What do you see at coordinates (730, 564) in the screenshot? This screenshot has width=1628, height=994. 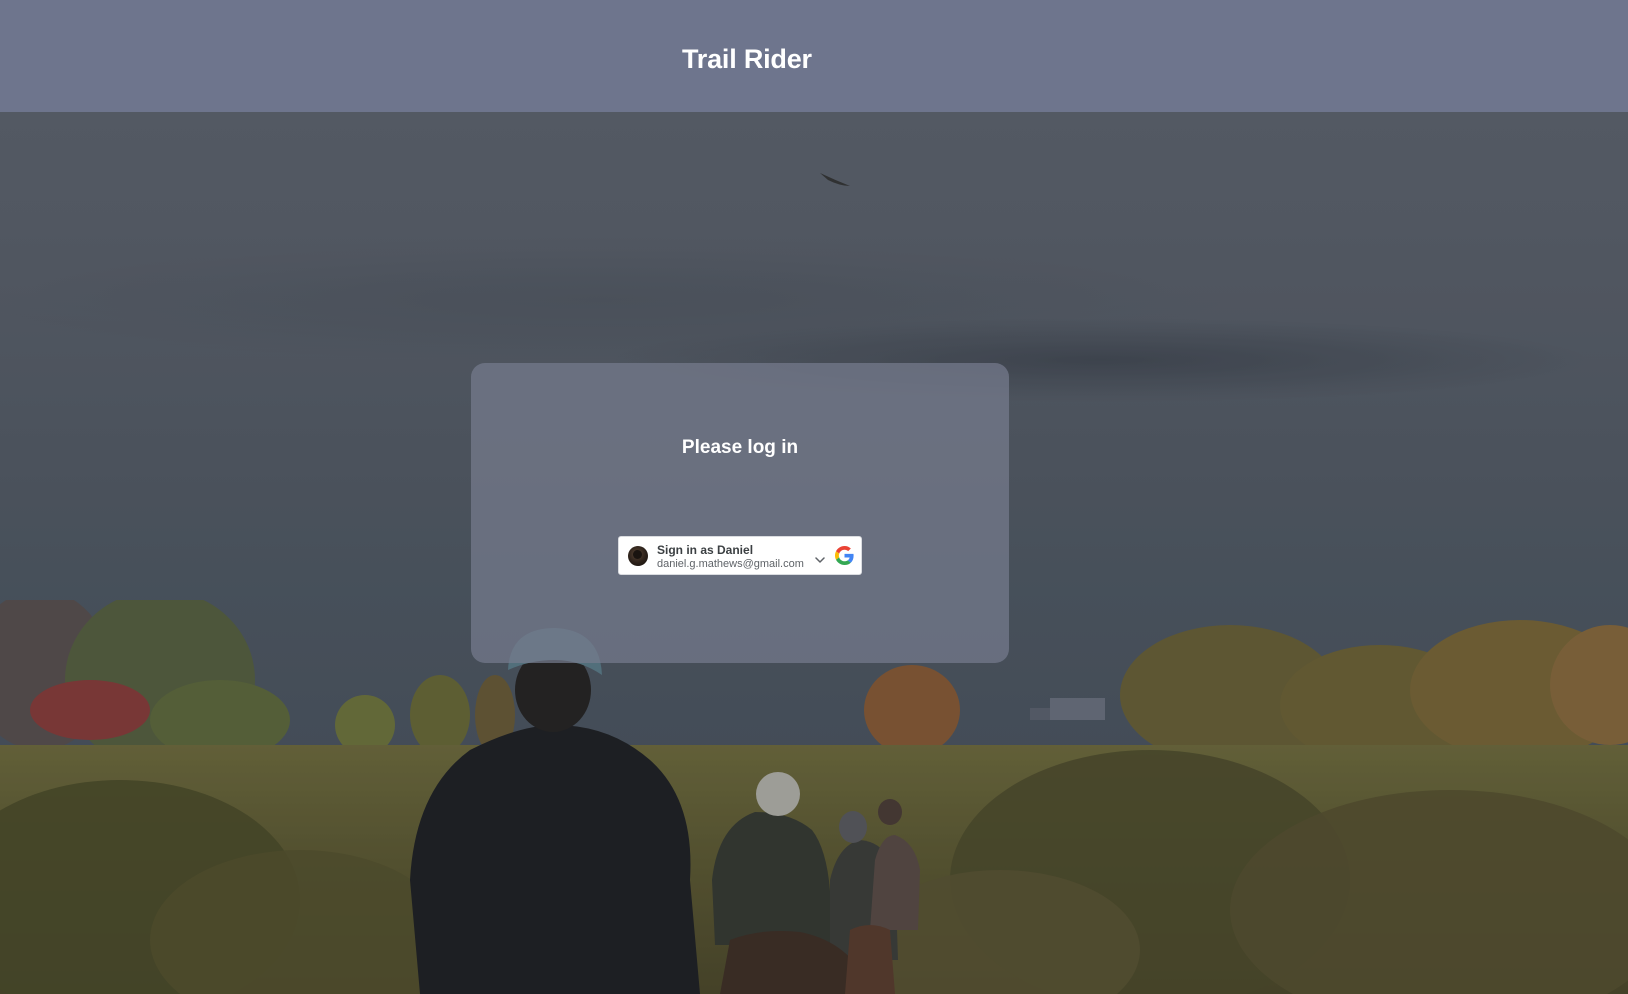 I see `account-email: daniel.g.mathews@gmail.com` at bounding box center [730, 564].